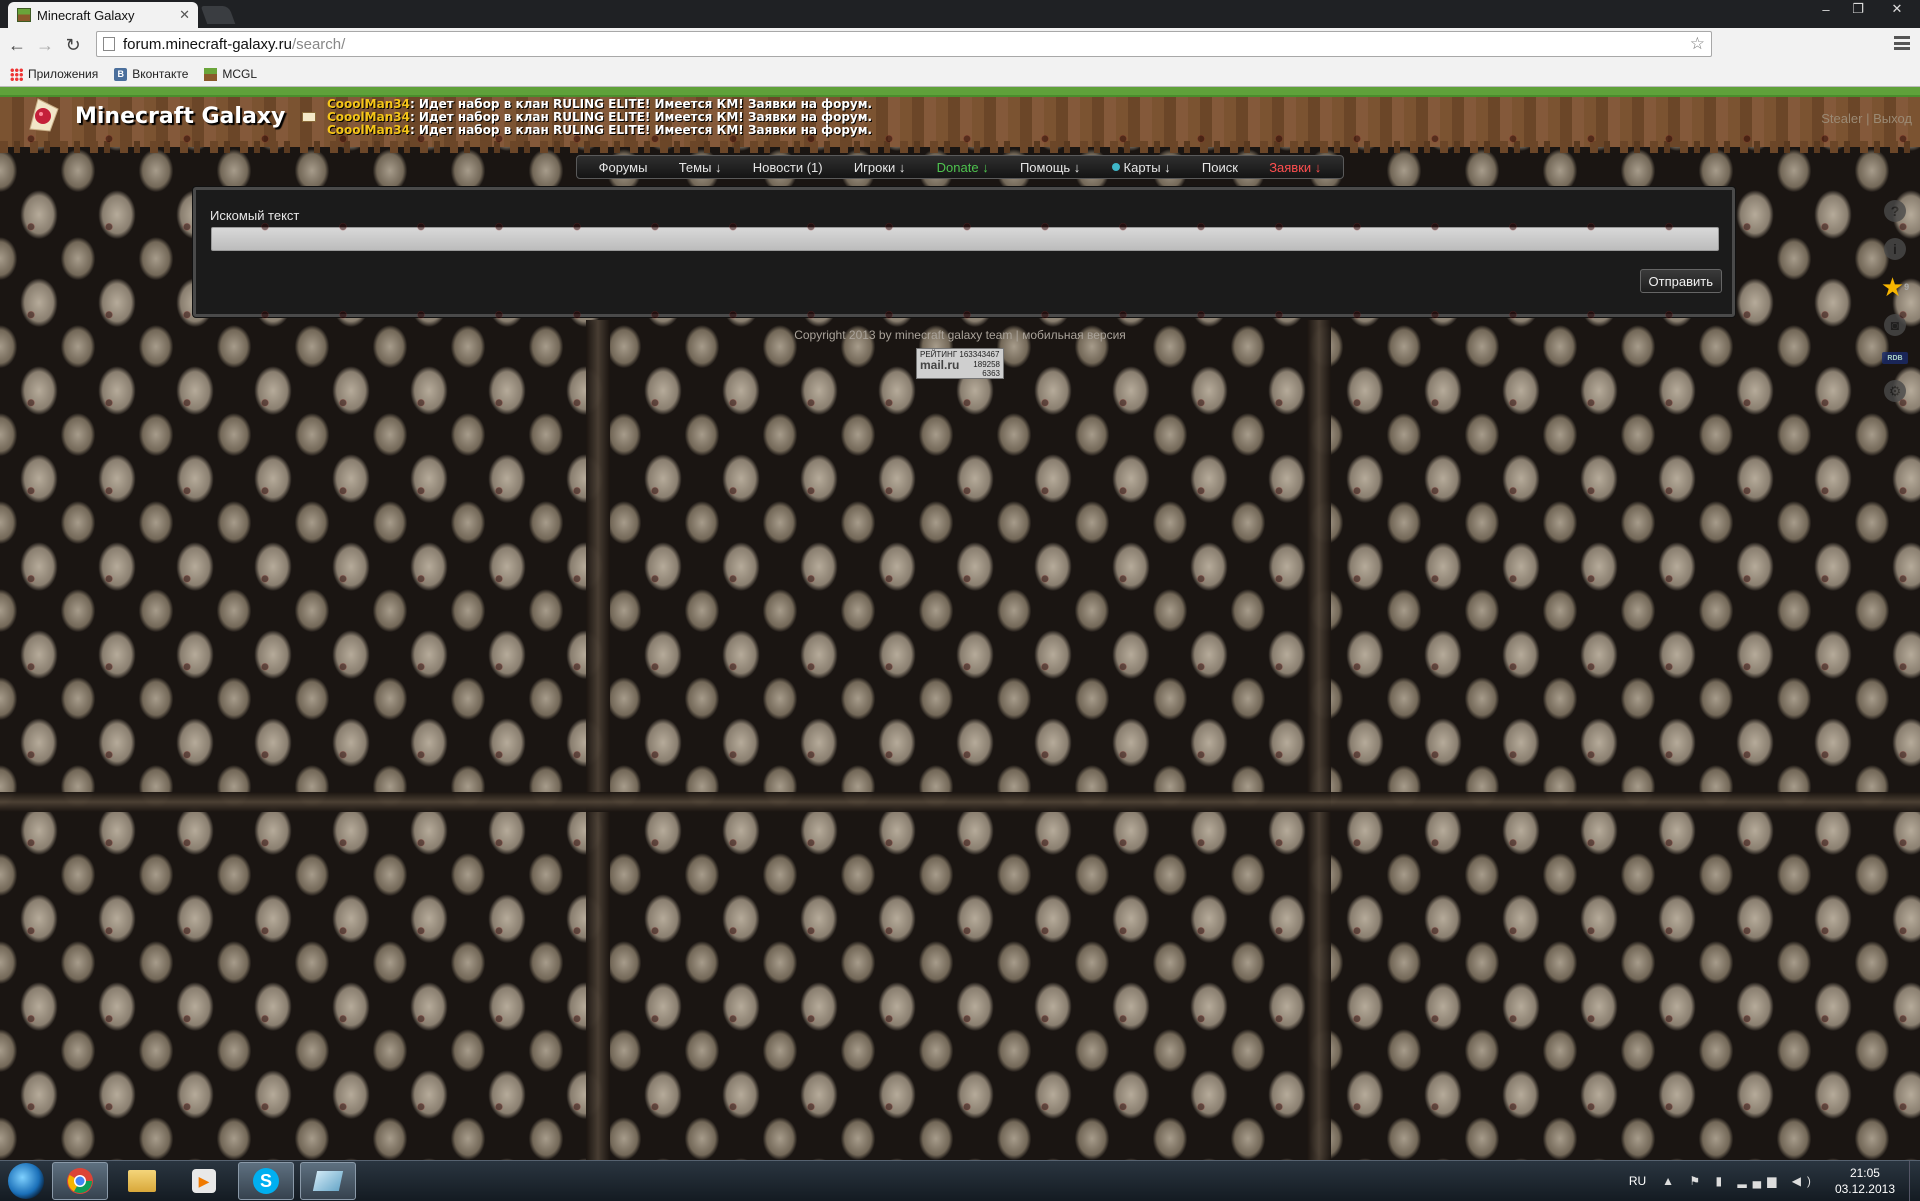 The image size is (1920, 1201). Describe the element at coordinates (1892, 118) in the screenshot. I see `logout-link: Выход` at that location.